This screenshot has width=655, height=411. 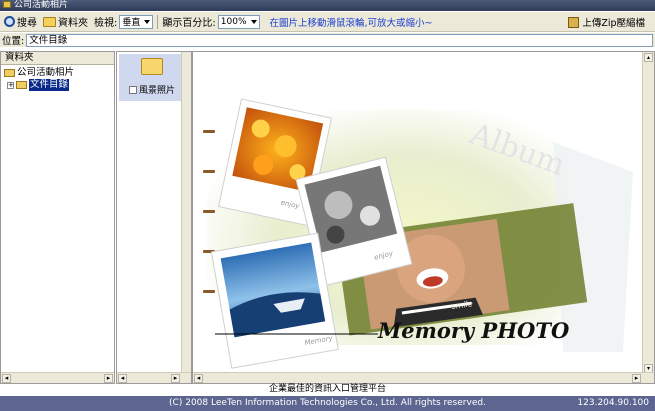 I want to click on folders-label: 資料夾, so click(x=73, y=23).